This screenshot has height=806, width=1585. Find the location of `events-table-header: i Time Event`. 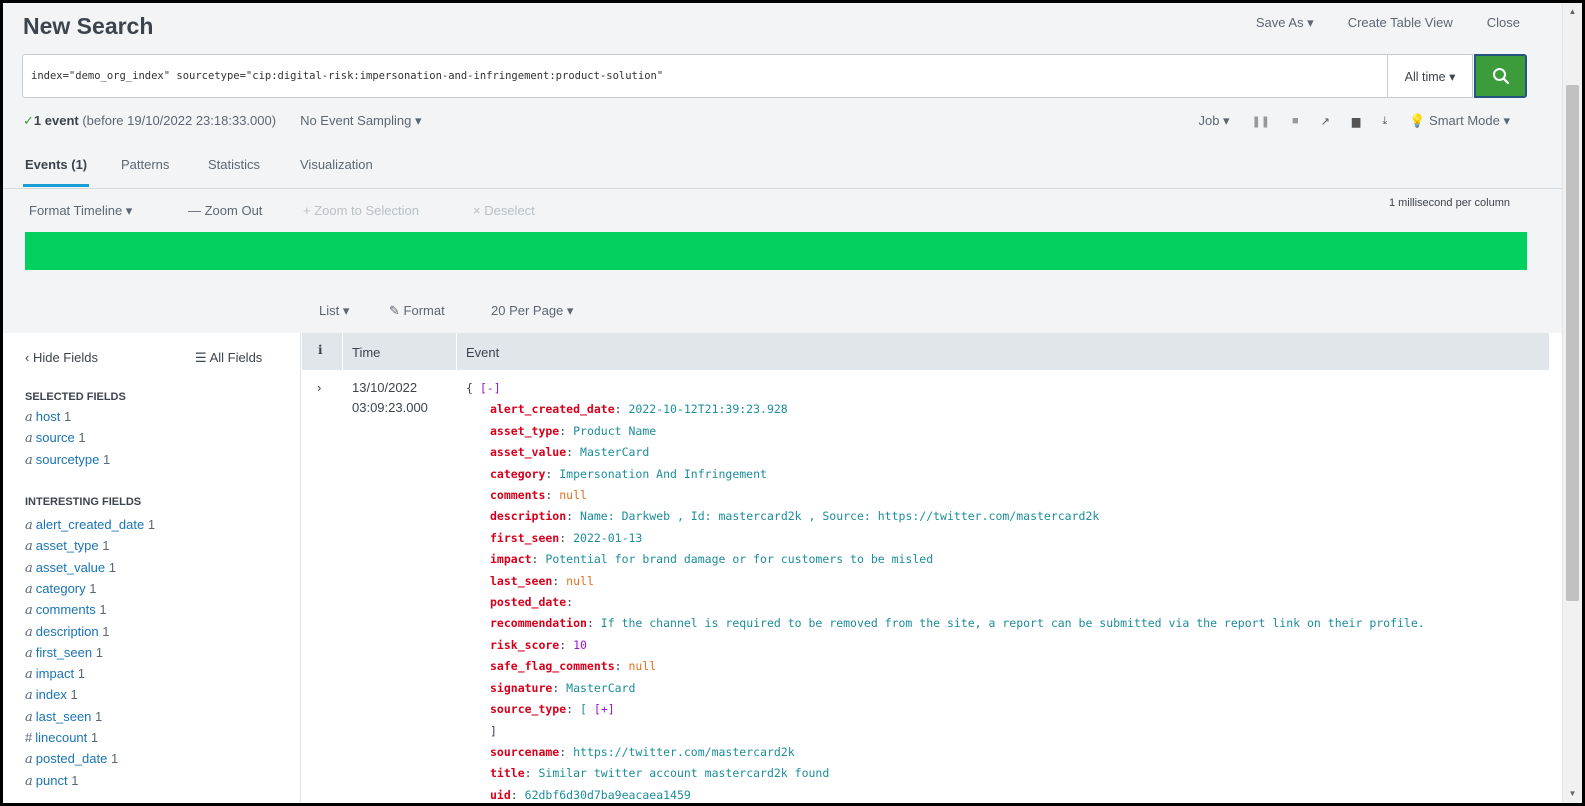

events-table-header: i Time Event is located at coordinates (925, 351).